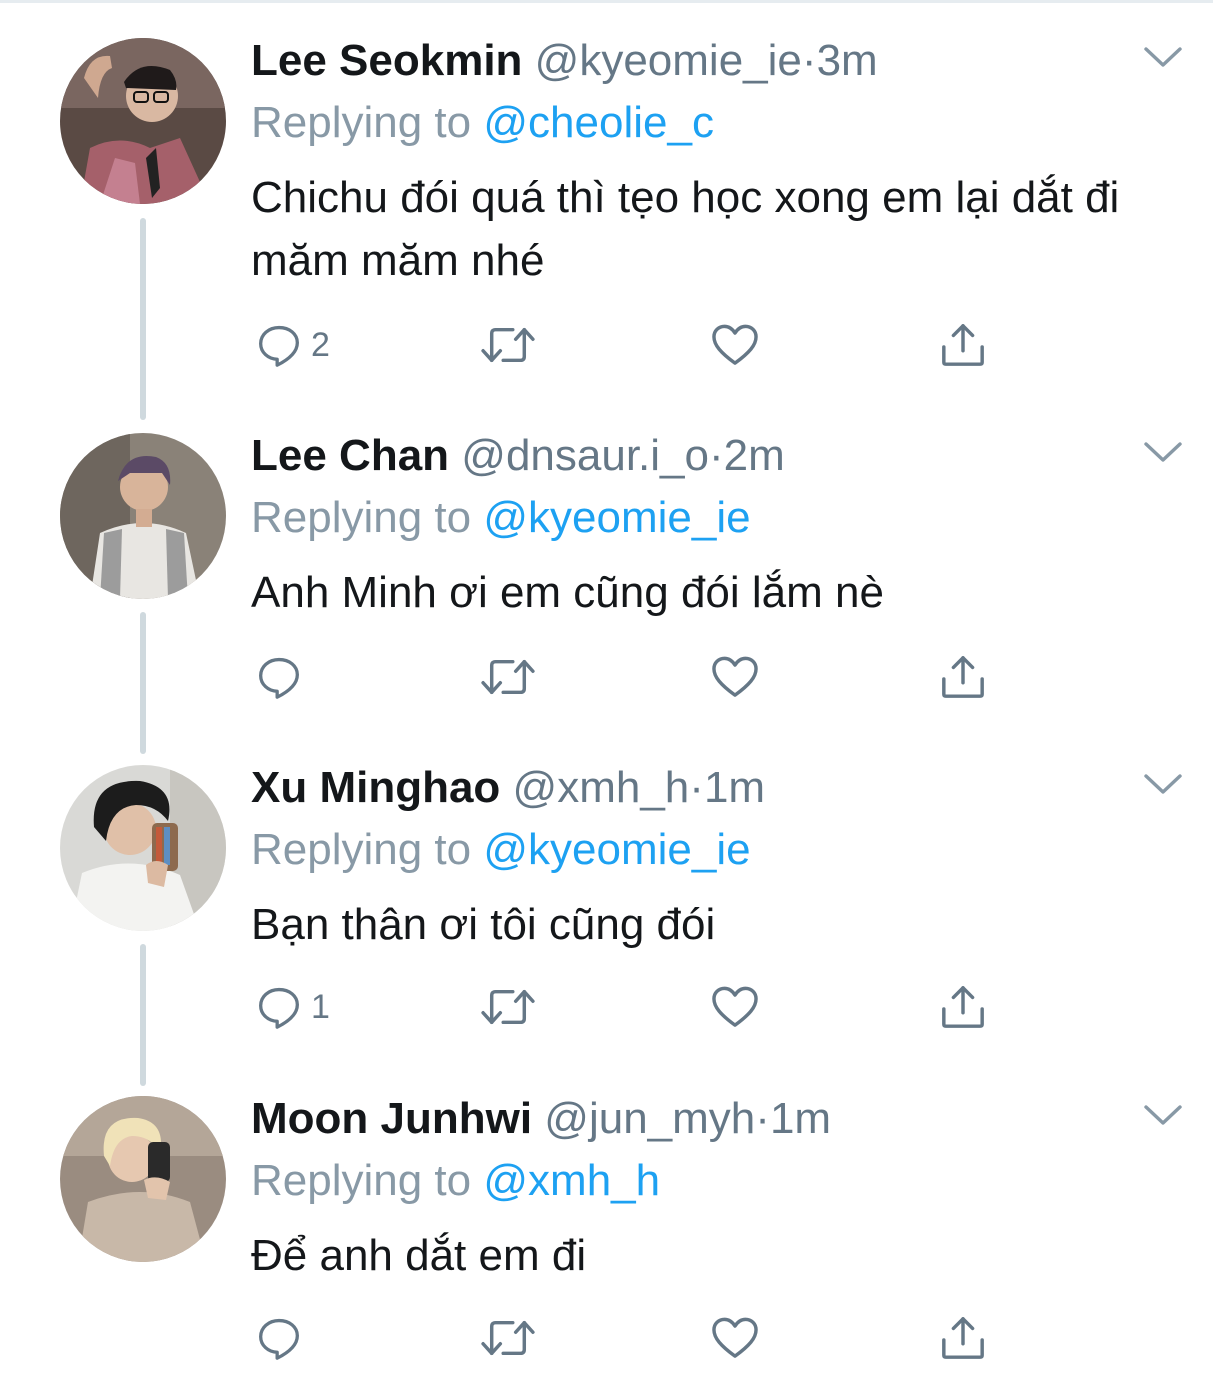 This screenshot has height=1388, width=1213. I want to click on reply-button: 1, so click(293, 1007).